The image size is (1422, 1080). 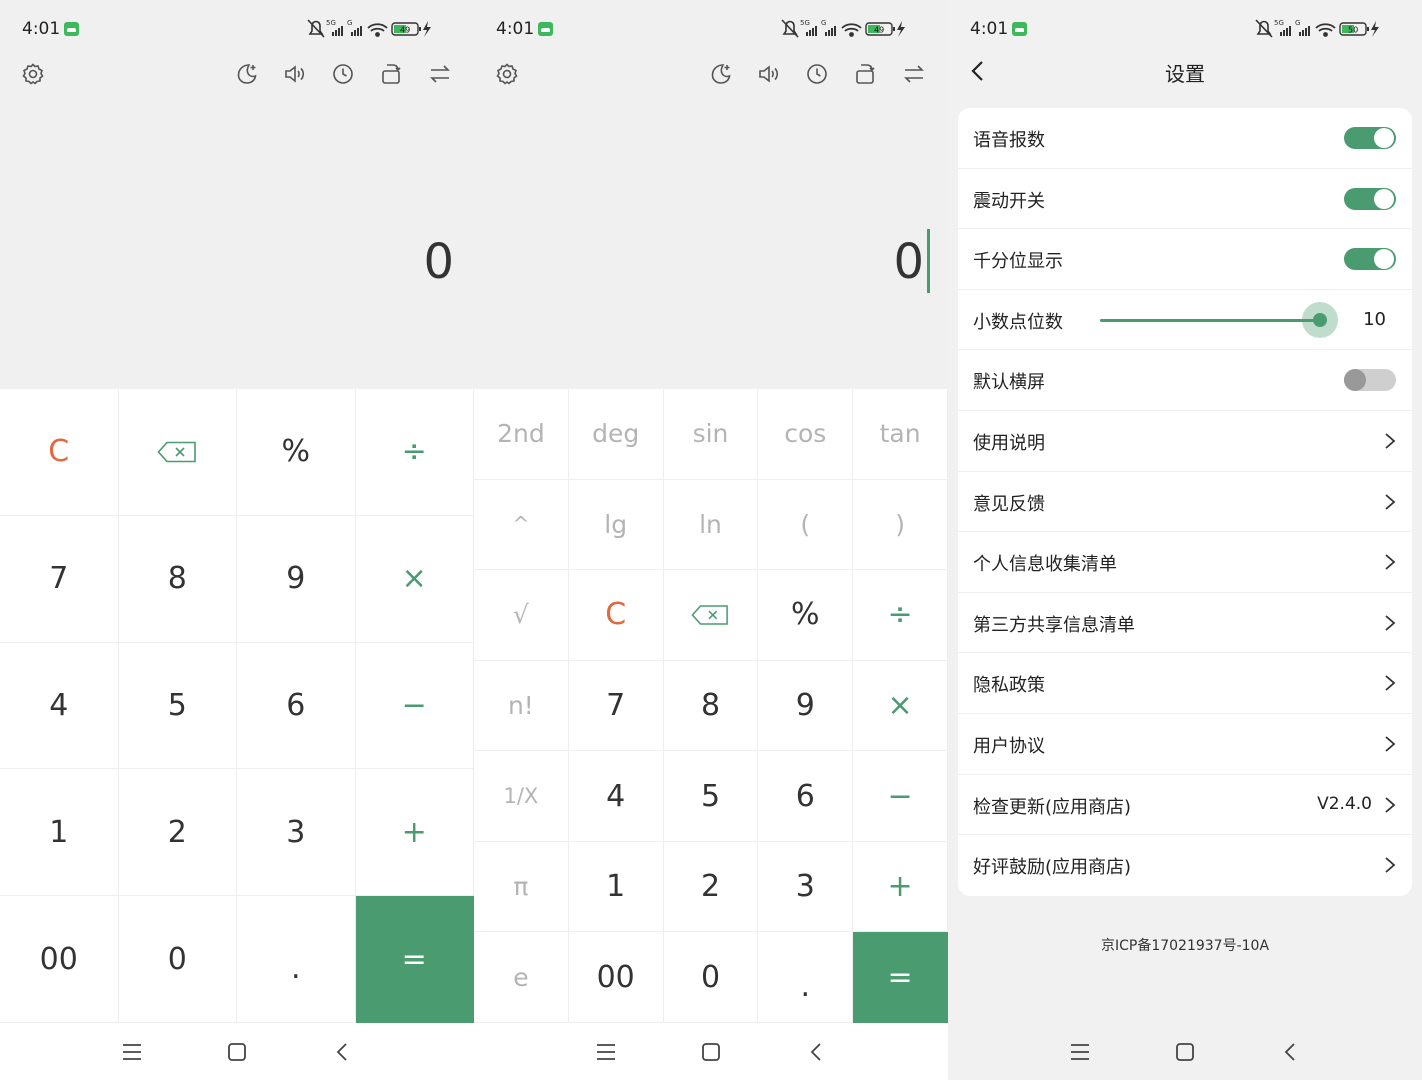 I want to click on setting-check-update: 检查更新(应用商店) V2.4.0, so click(x=1185, y=805).